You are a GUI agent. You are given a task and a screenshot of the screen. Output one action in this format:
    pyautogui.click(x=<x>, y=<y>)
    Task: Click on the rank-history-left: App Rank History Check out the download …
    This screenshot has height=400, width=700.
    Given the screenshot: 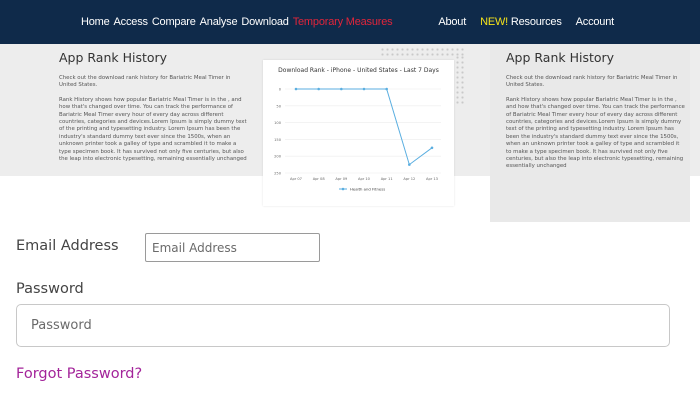 What is the action you would take?
    pyautogui.click(x=154, y=106)
    